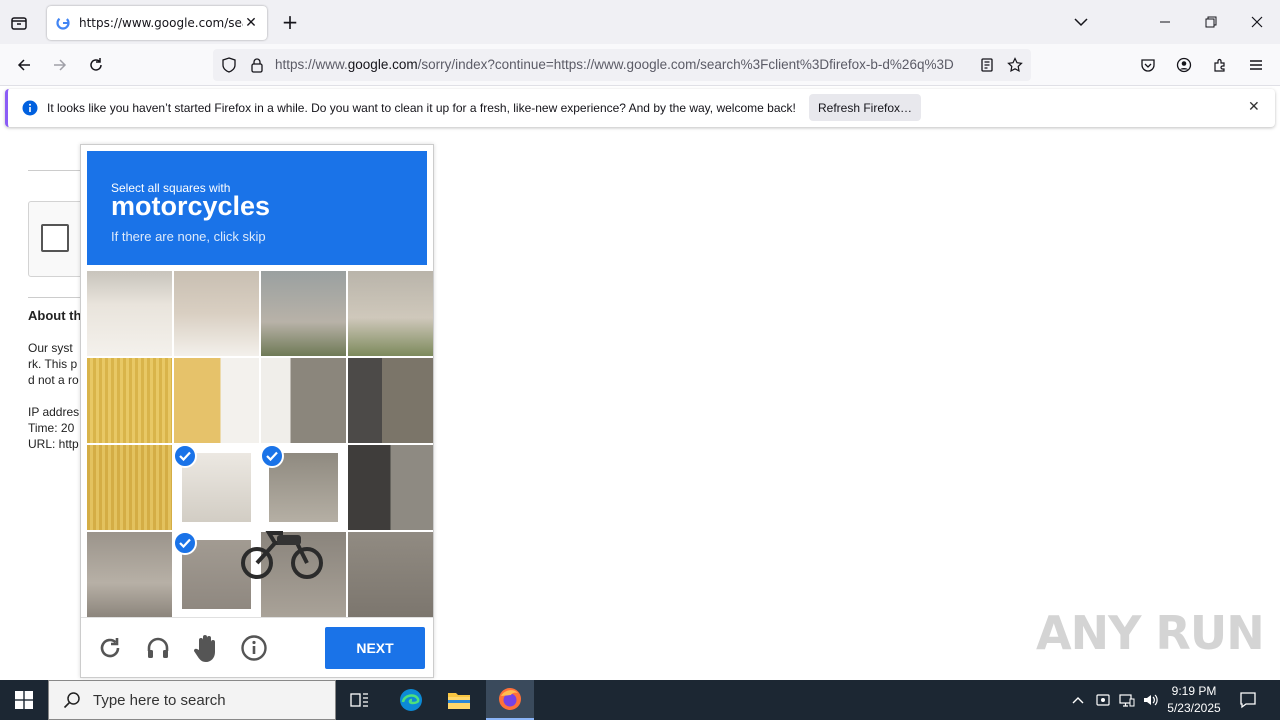 Image resolution: width=1280 pixels, height=720 pixels. Describe the element at coordinates (50, 348) in the screenshot. I see `page-line-1: Our syst` at that location.